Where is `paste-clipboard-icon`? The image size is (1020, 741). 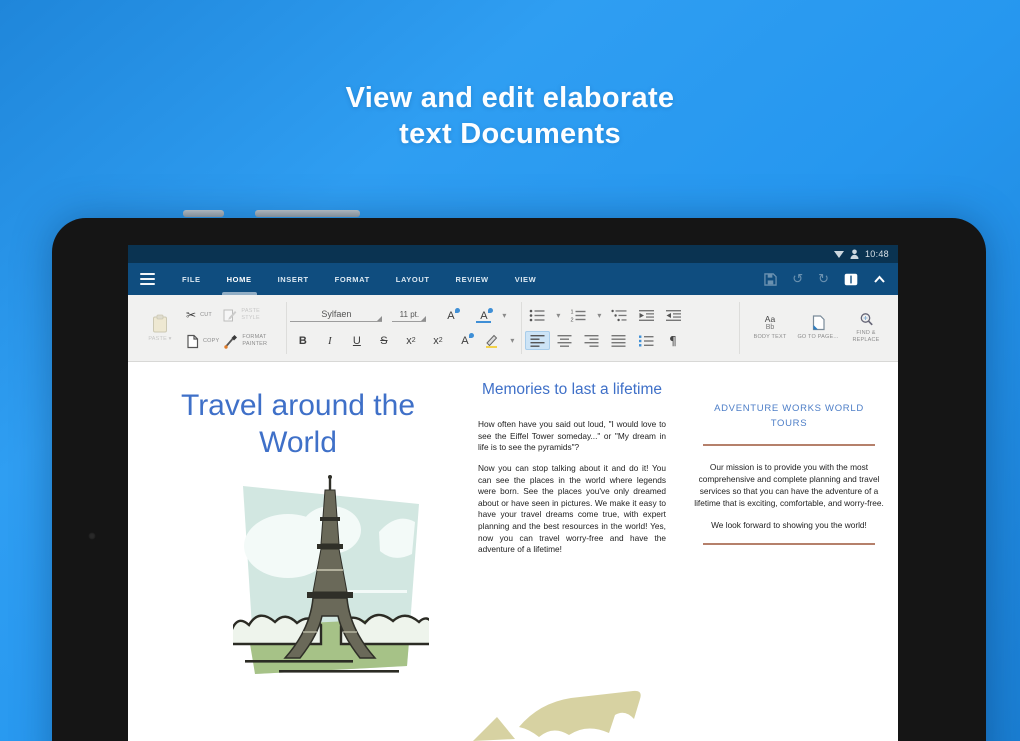
paste-clipboard-icon is located at coordinates (160, 323).